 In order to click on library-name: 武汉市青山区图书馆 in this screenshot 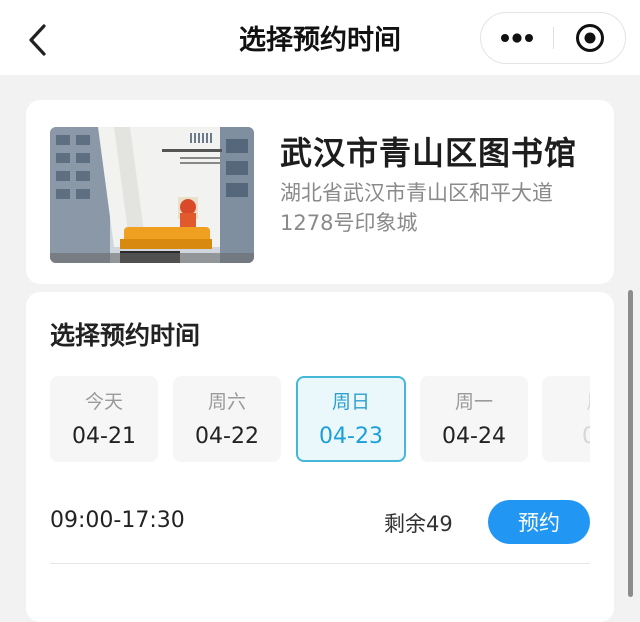, I will do `click(429, 153)`.